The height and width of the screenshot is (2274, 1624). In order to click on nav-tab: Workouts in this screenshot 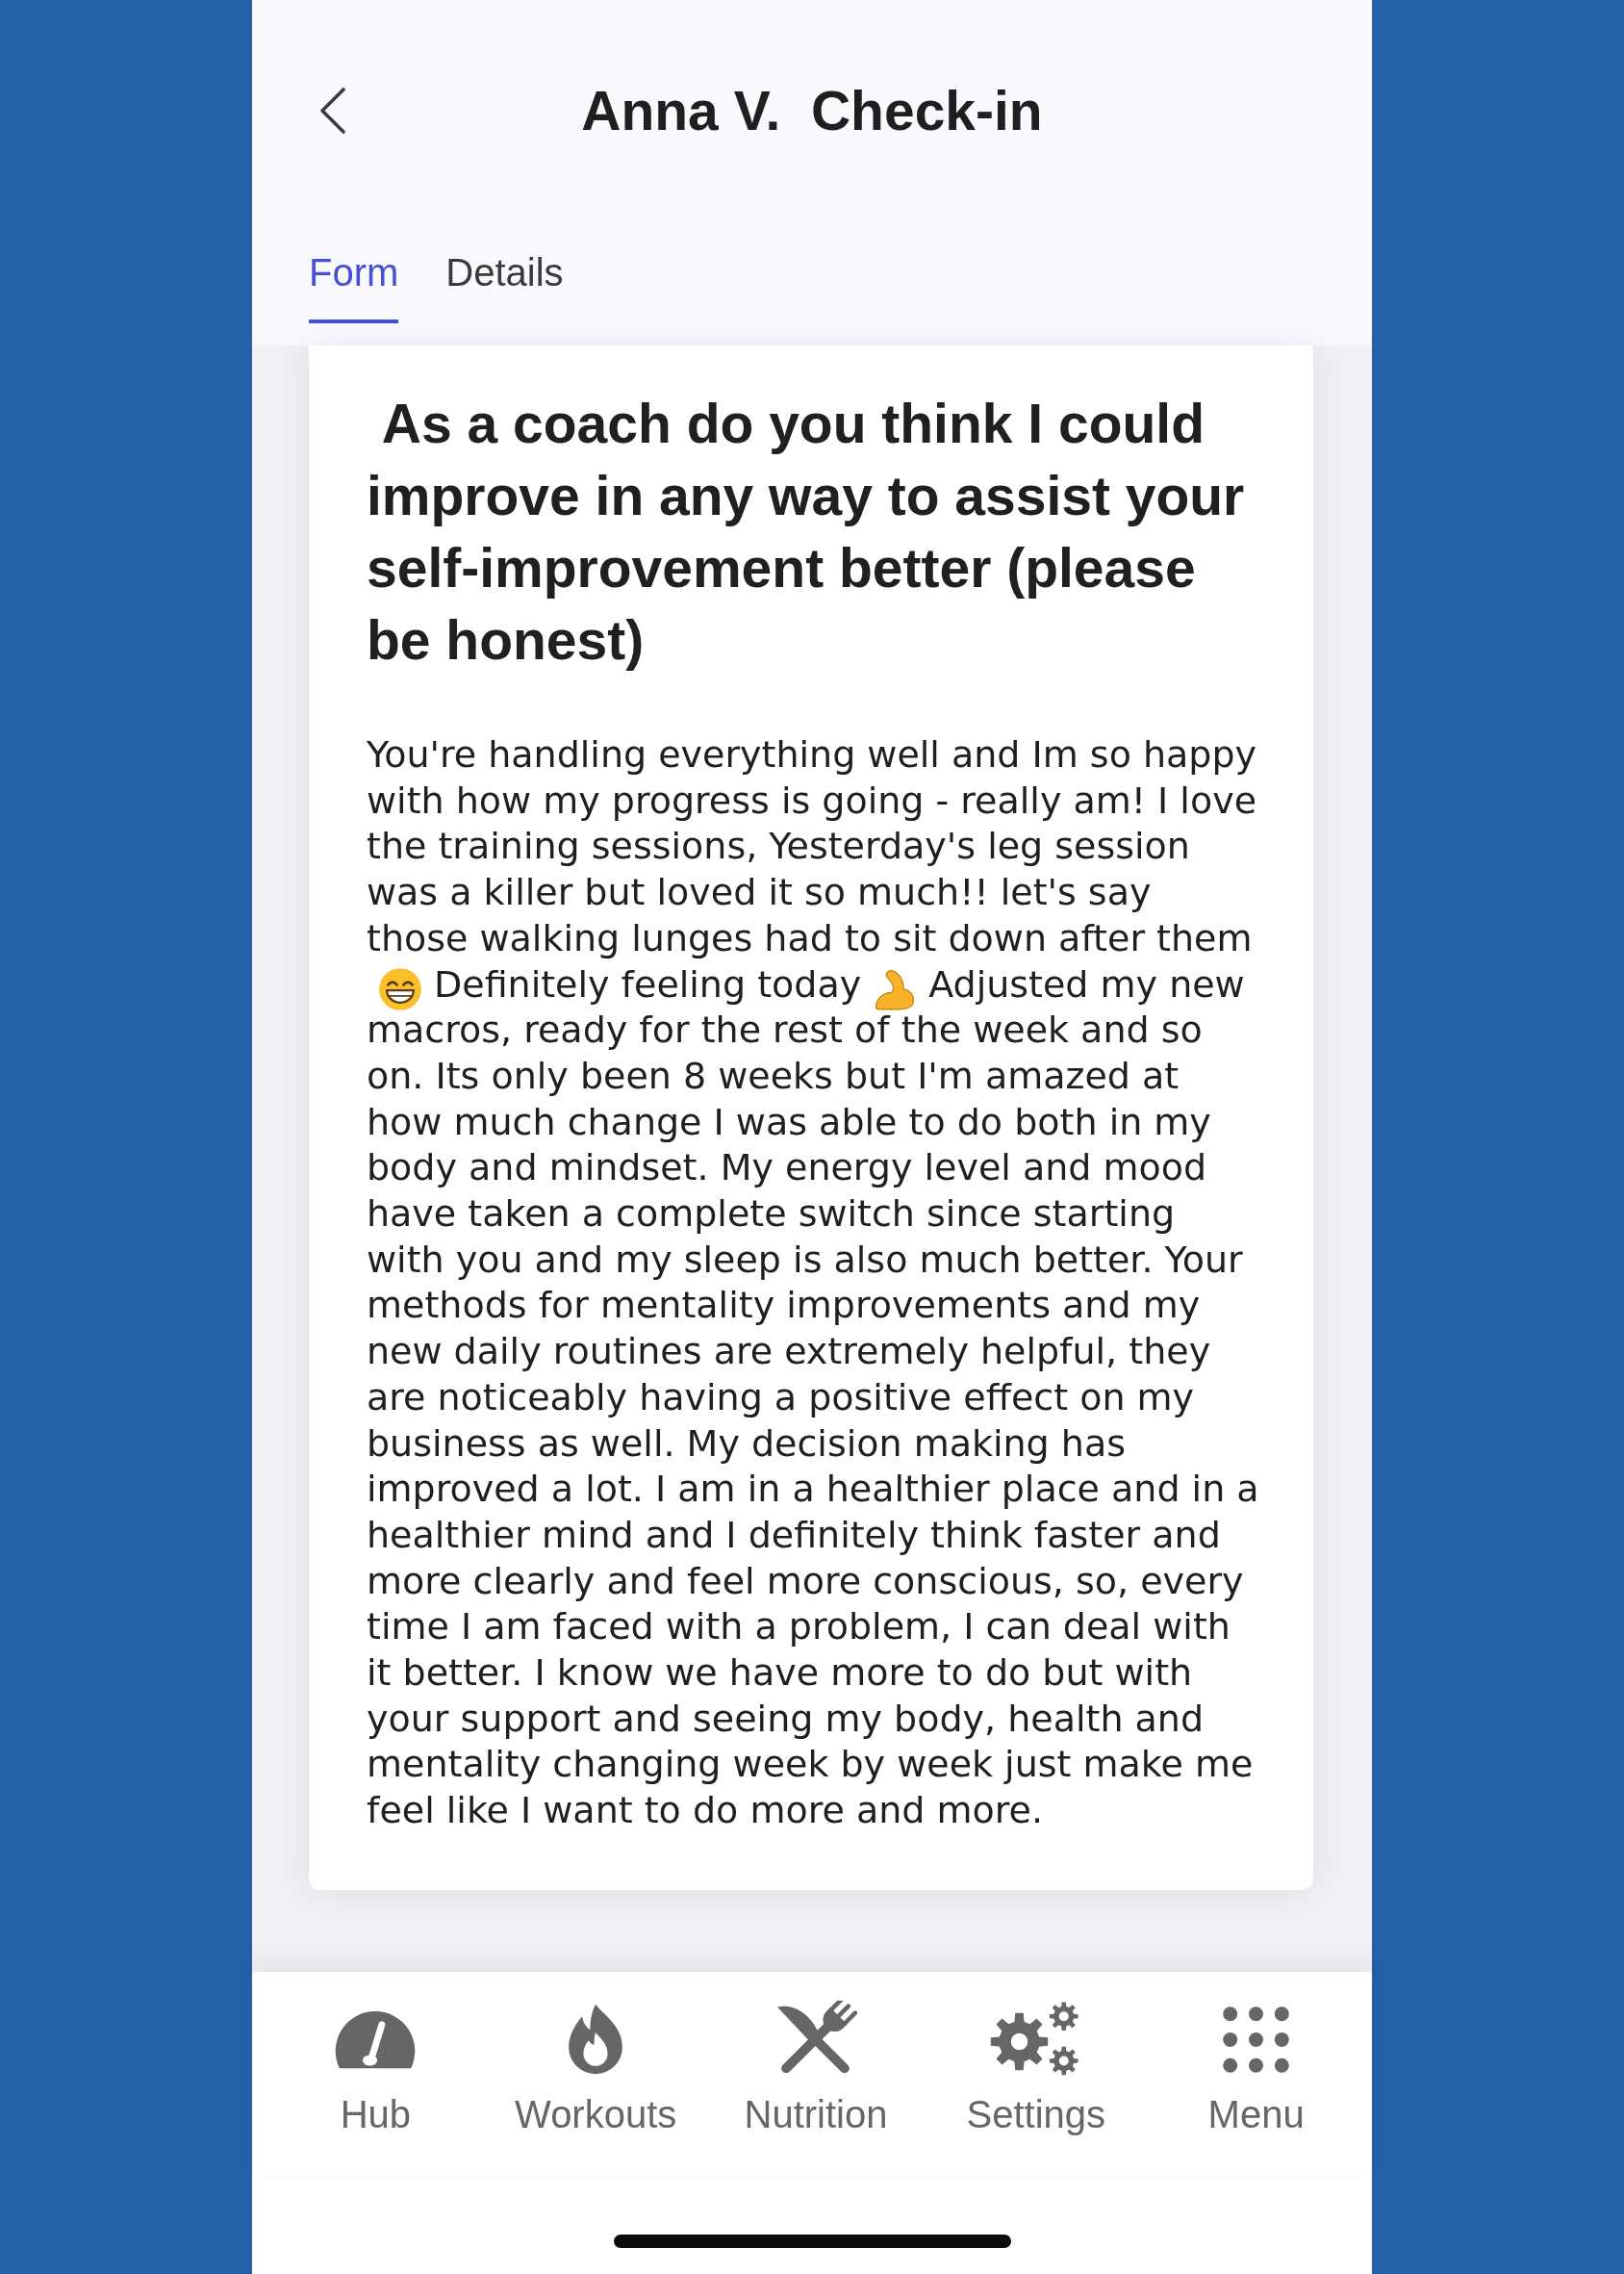, I will do `click(595, 2069)`.